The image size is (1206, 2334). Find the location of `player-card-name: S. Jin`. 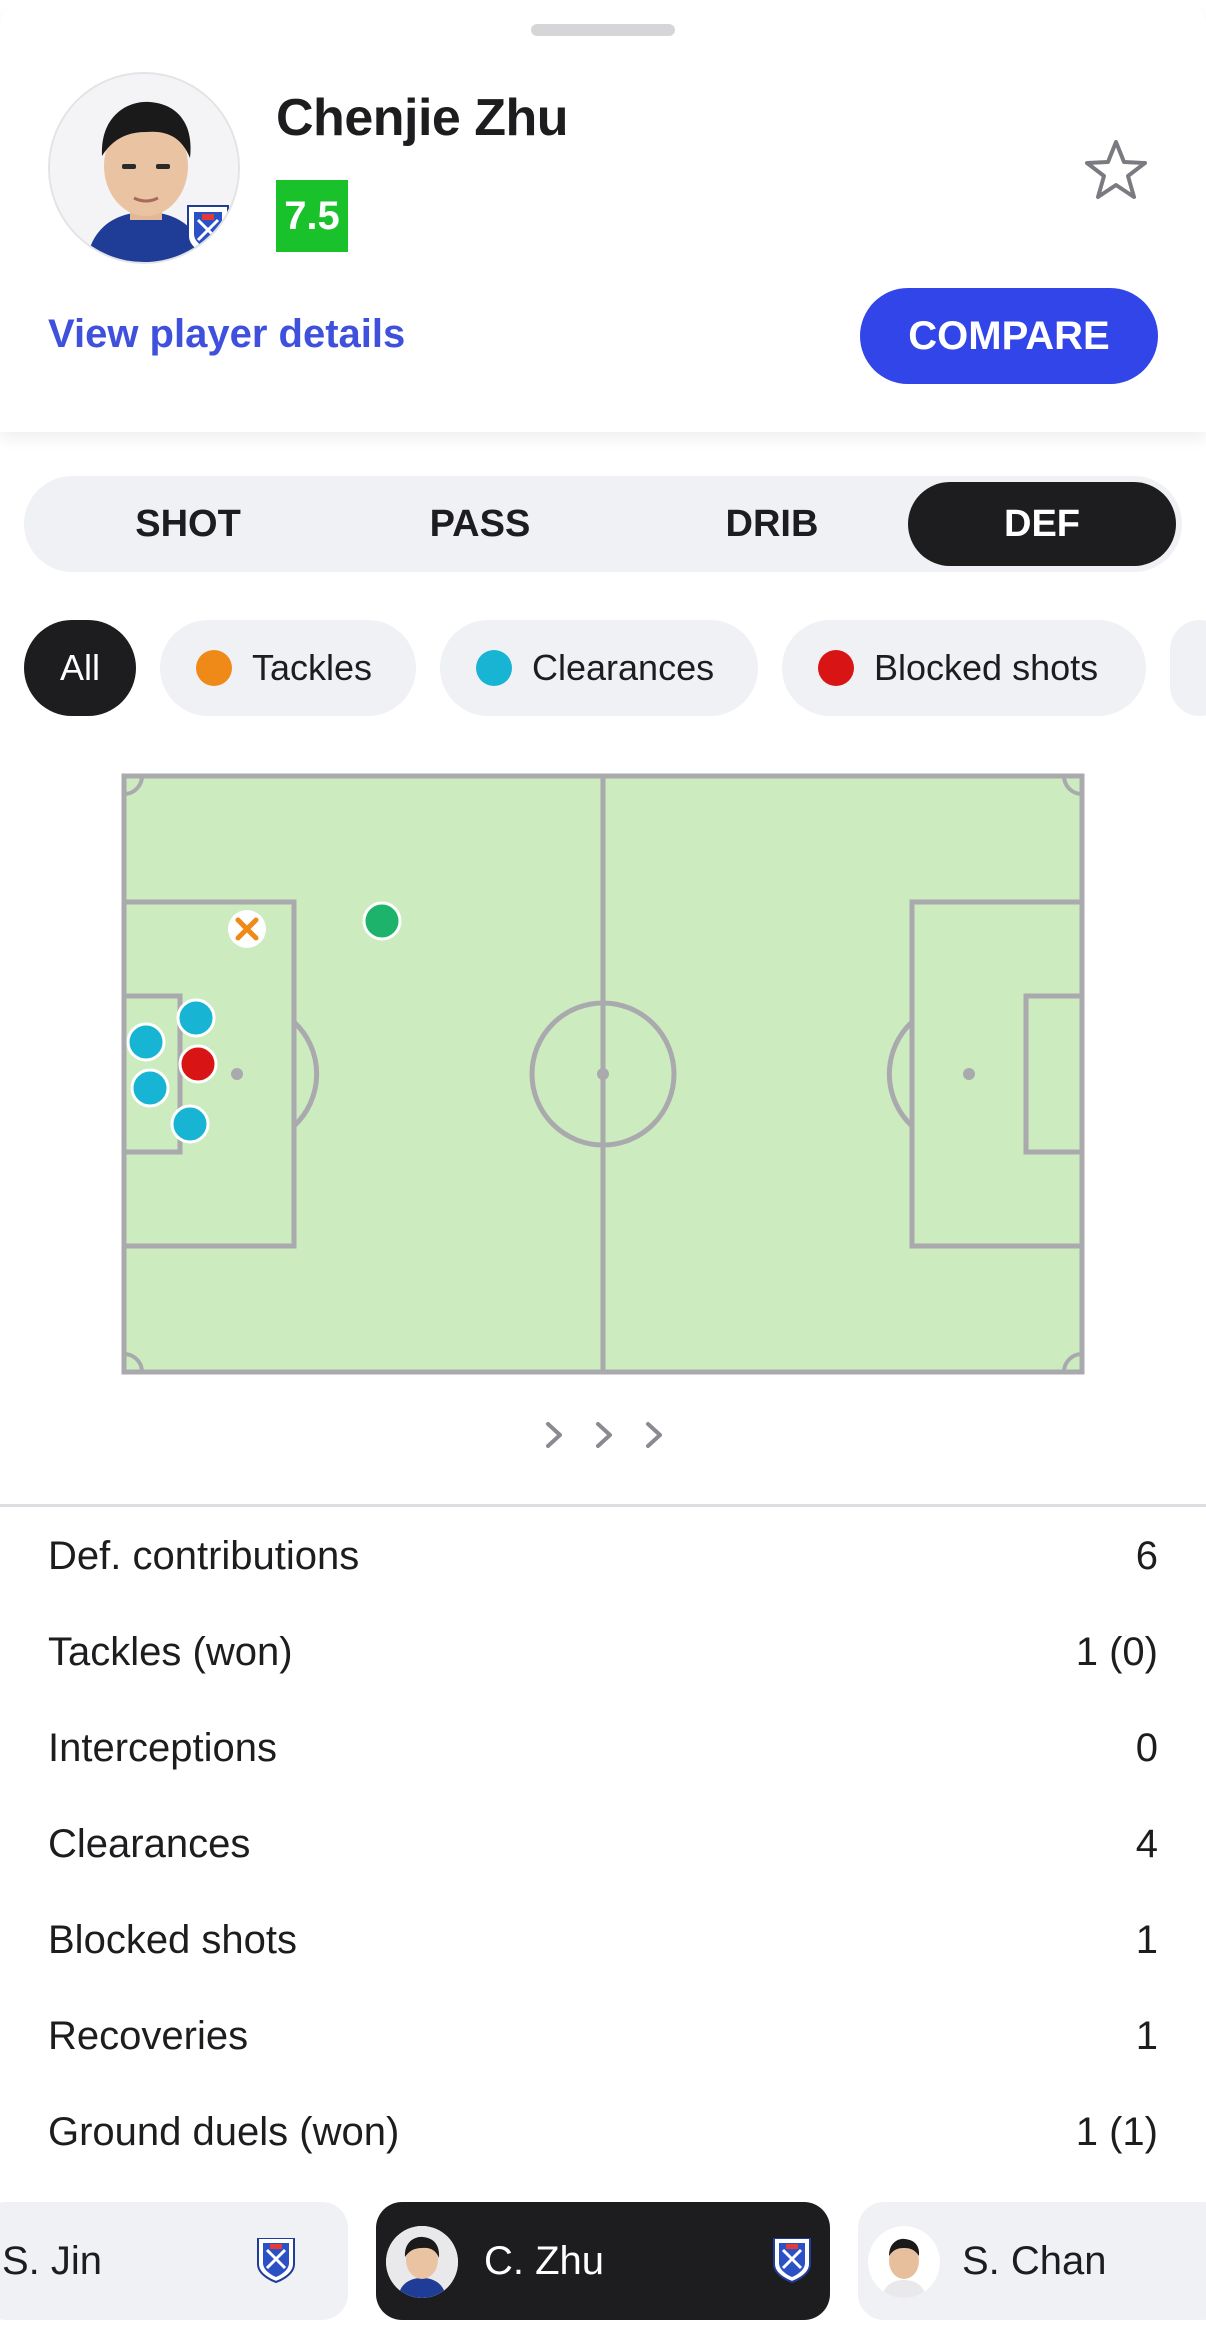

player-card-name: S. Jin is located at coordinates (52, 2260).